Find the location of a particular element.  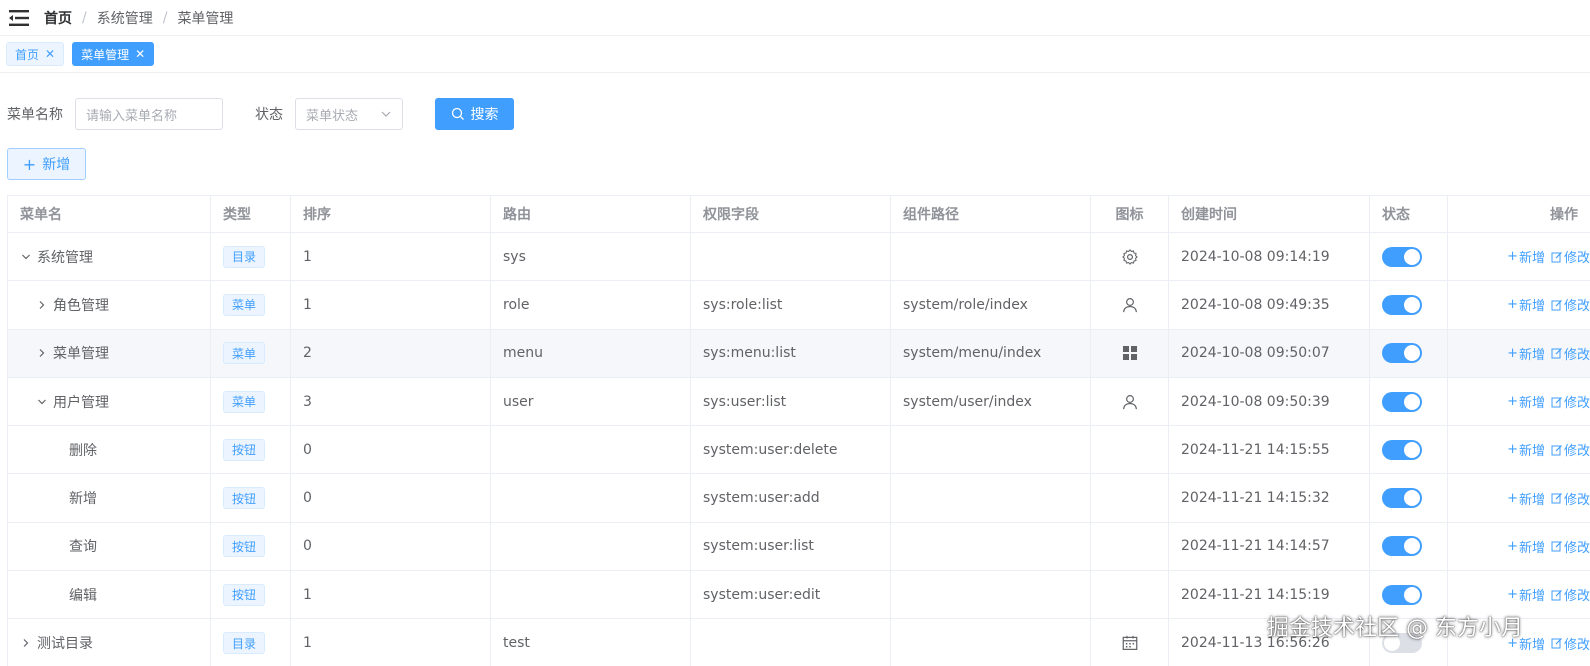

menu-name: 编辑 is located at coordinates (83, 595).